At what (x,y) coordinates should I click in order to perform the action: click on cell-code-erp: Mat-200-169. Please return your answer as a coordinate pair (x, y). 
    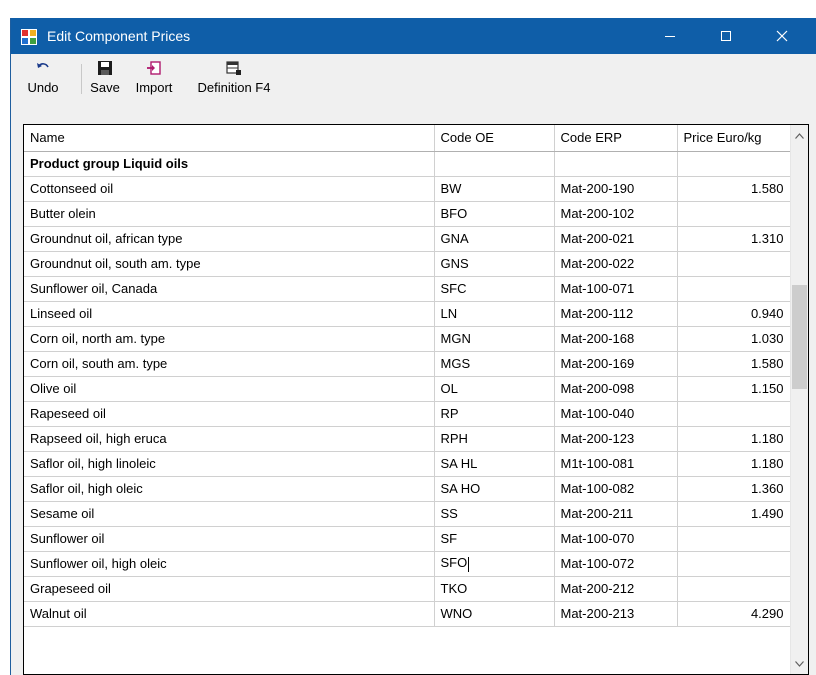
    Looking at the image, I should click on (616, 364).